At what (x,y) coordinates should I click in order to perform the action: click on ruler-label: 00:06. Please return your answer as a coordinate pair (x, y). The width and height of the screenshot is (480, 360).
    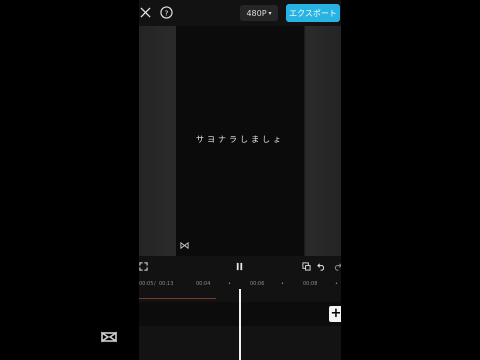
    Looking at the image, I should click on (257, 284).